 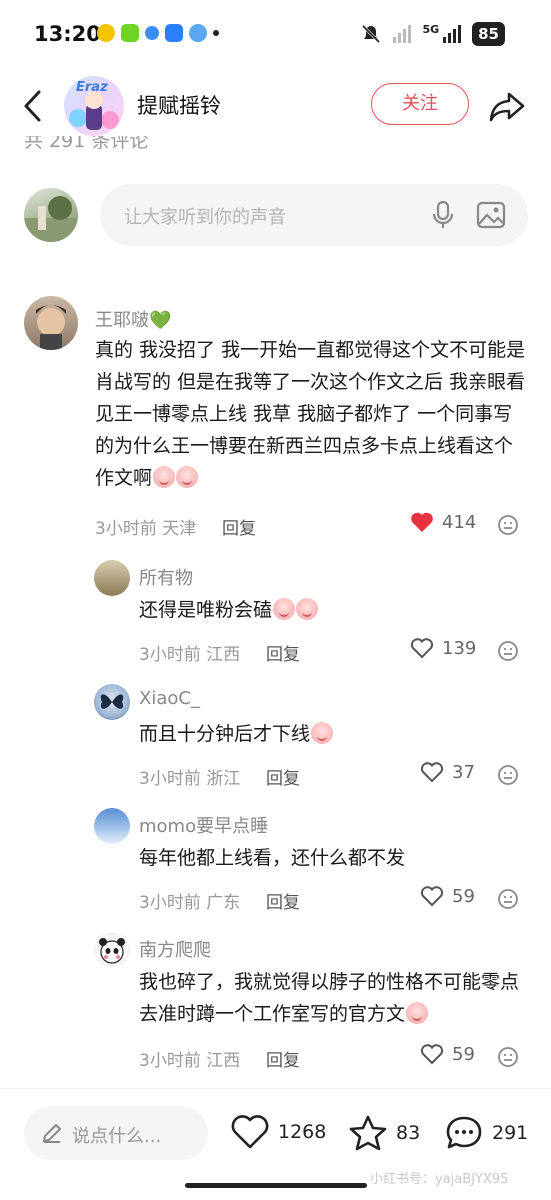 I want to click on like-button: 139, so click(x=443, y=648).